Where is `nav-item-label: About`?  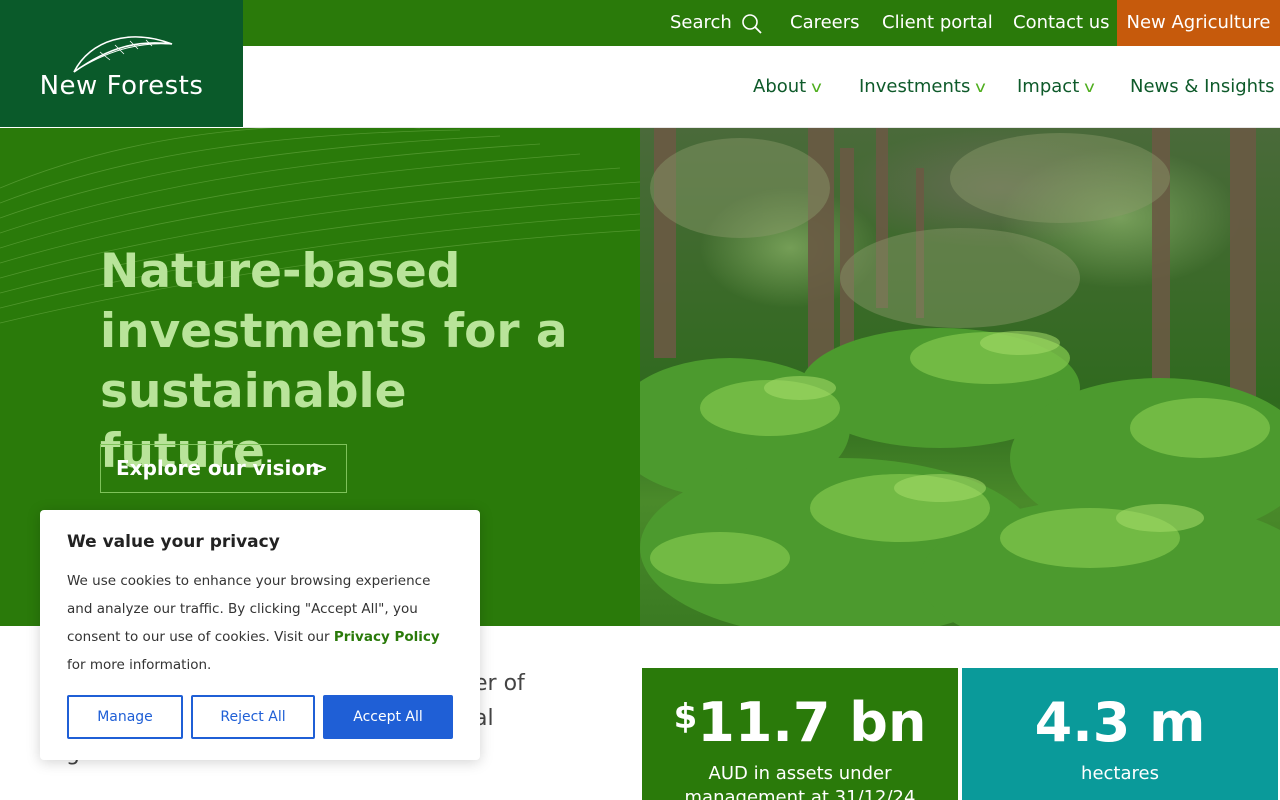 nav-item-label: About is located at coordinates (780, 86).